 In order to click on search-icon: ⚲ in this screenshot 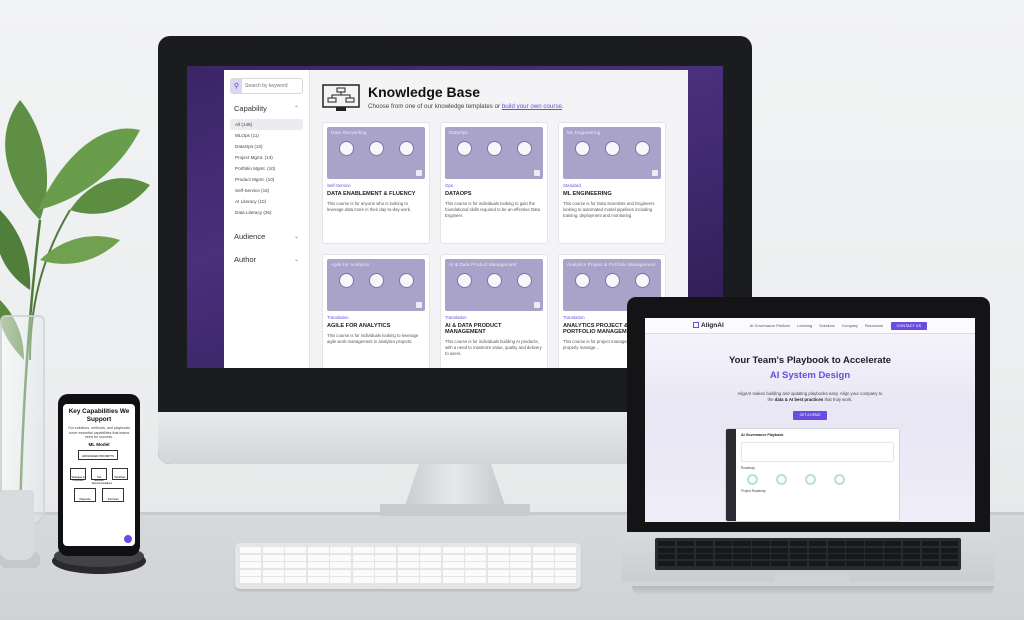, I will do `click(236, 86)`.